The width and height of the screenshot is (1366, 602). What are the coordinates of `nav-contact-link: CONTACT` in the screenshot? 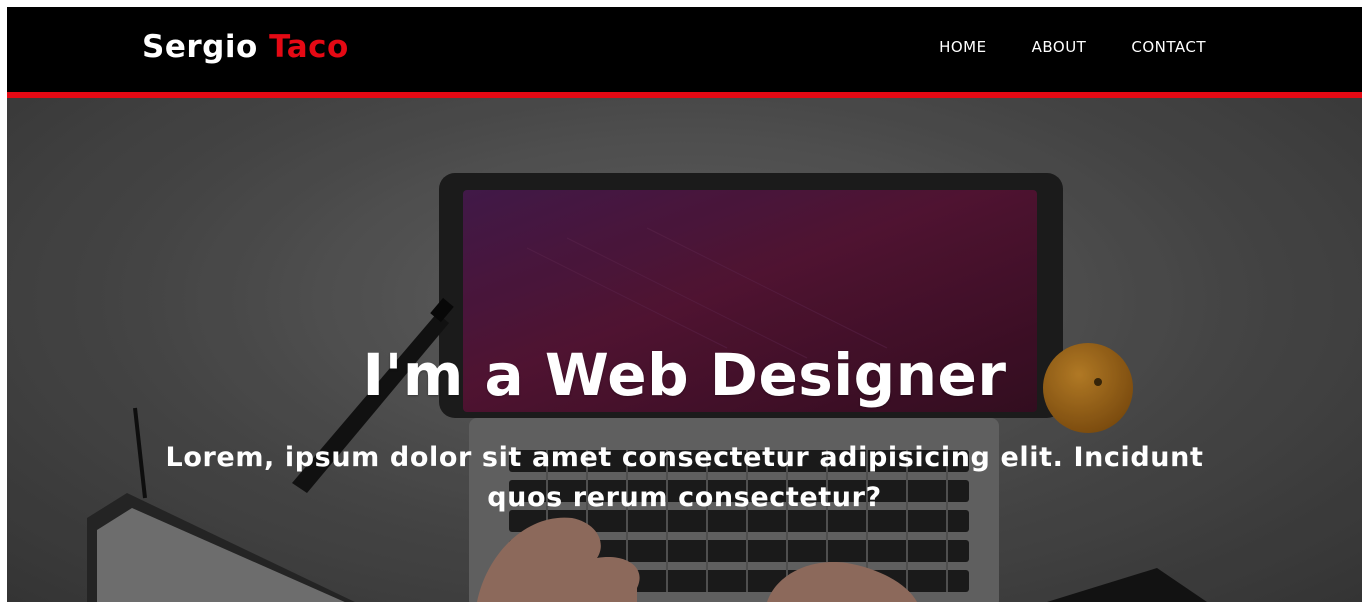 It's located at (1168, 47).